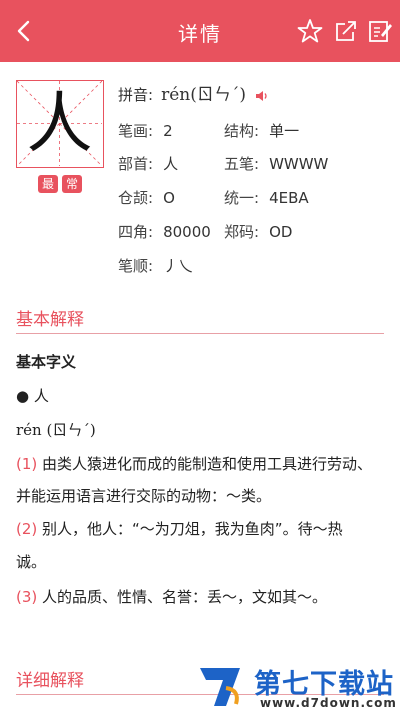 This screenshot has width=400, height=711. I want to click on basic-explanation-heading: 基本解释, so click(50, 320).